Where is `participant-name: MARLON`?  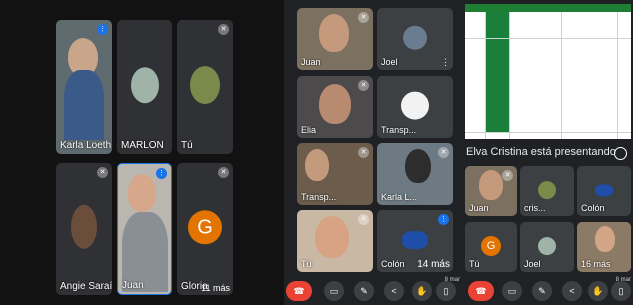 participant-name: MARLON is located at coordinates (142, 145).